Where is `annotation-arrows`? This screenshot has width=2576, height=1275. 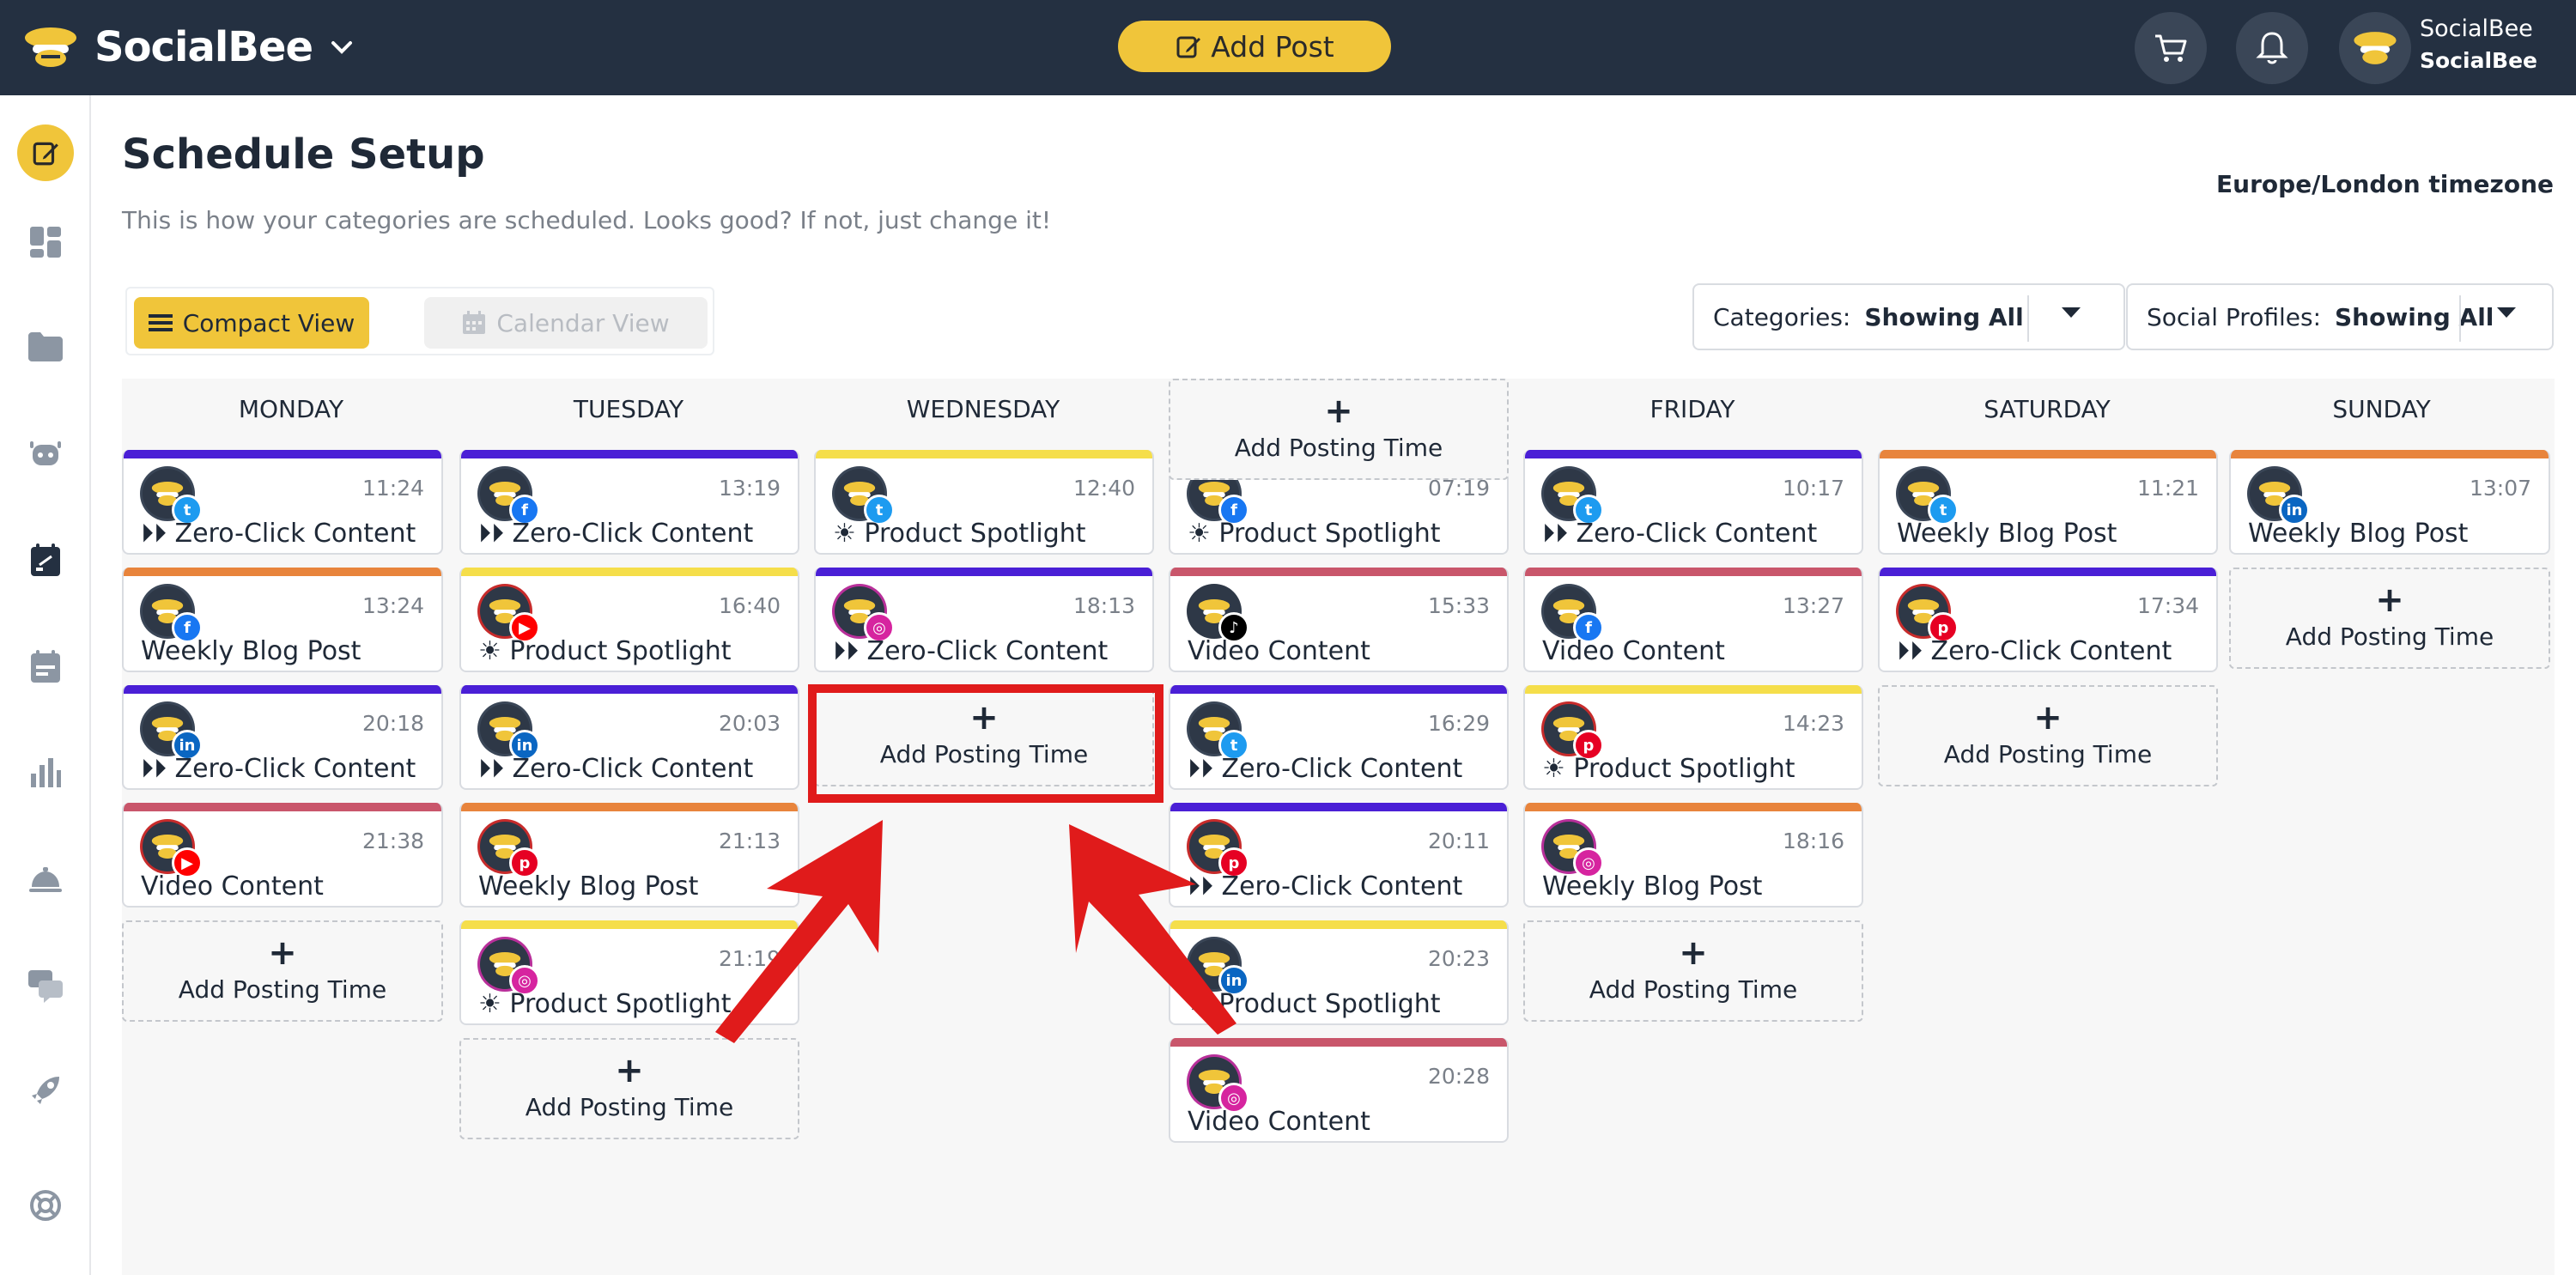 annotation-arrows is located at coordinates (976, 931).